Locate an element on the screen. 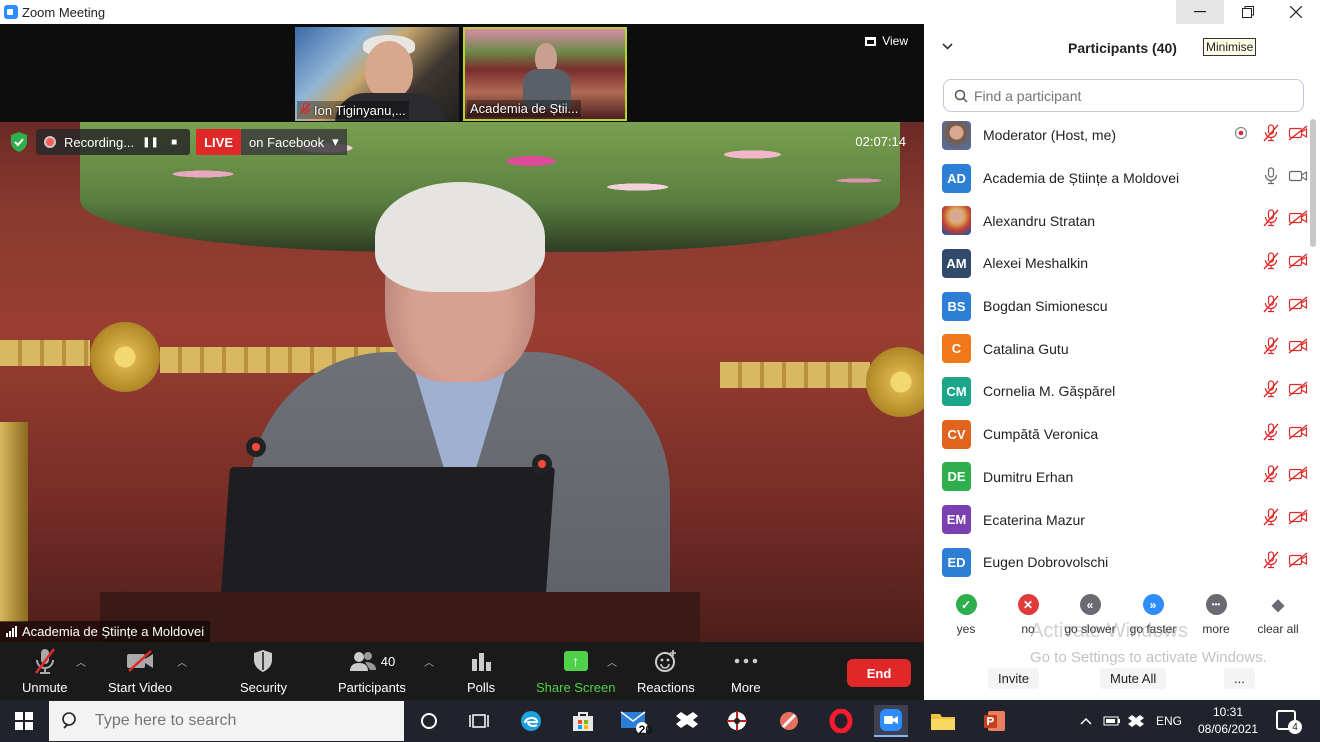  invite-button: Invite is located at coordinates (1014, 678).